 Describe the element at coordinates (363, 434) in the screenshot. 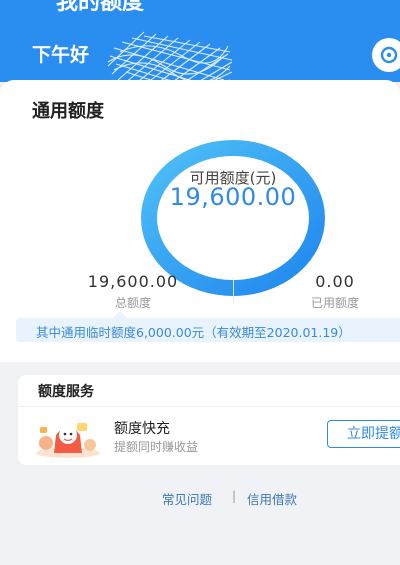

I see `raise-limit-button: 立即提额` at that location.